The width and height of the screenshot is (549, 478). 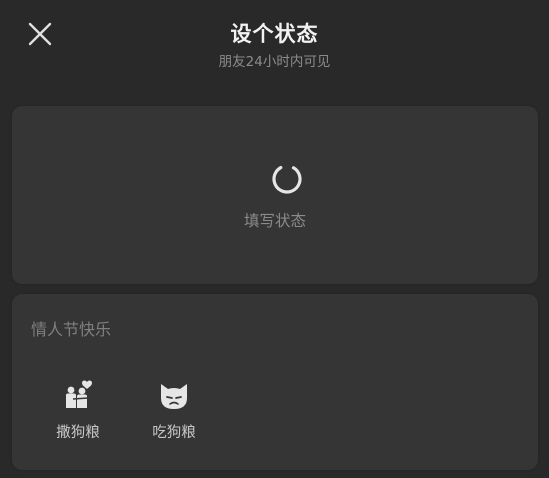 What do you see at coordinates (79, 395) in the screenshot?
I see `couple-hug-heart-icon` at bounding box center [79, 395].